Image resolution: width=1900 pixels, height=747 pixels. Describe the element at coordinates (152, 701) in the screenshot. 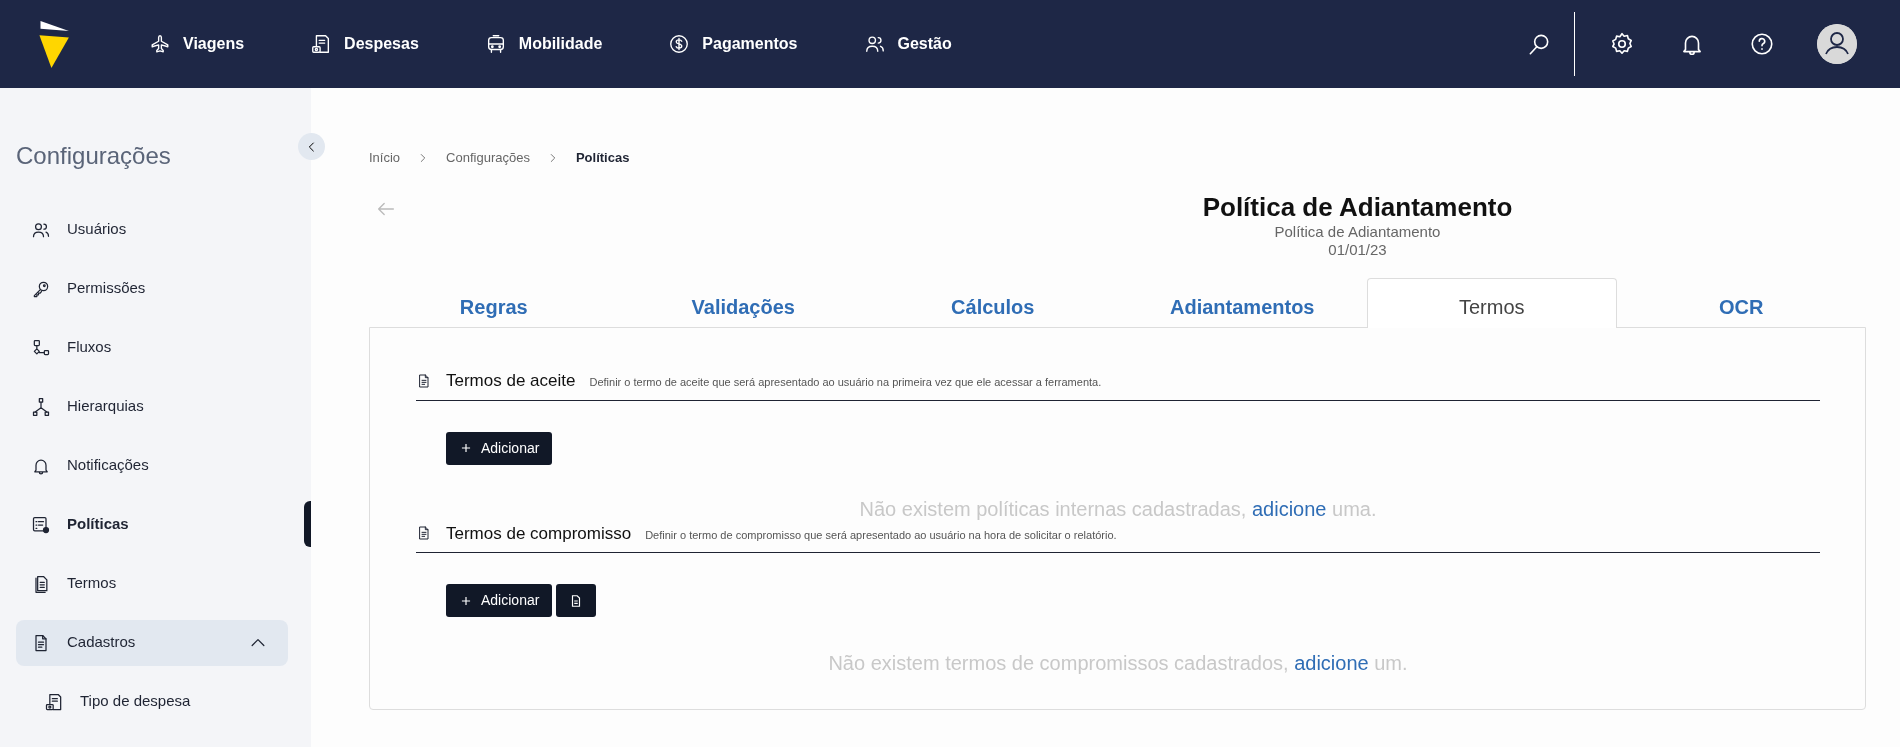

I see `sidebar-subitem: Tipo de despesa` at that location.